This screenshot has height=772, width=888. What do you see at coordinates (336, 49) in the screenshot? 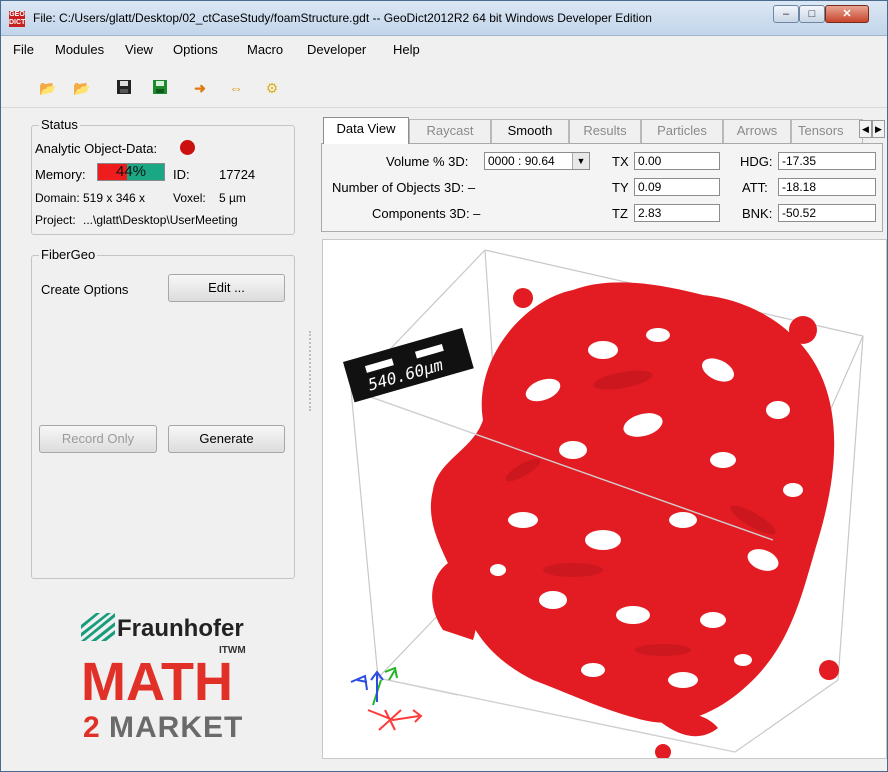
I see `menu-developer: Developer` at bounding box center [336, 49].